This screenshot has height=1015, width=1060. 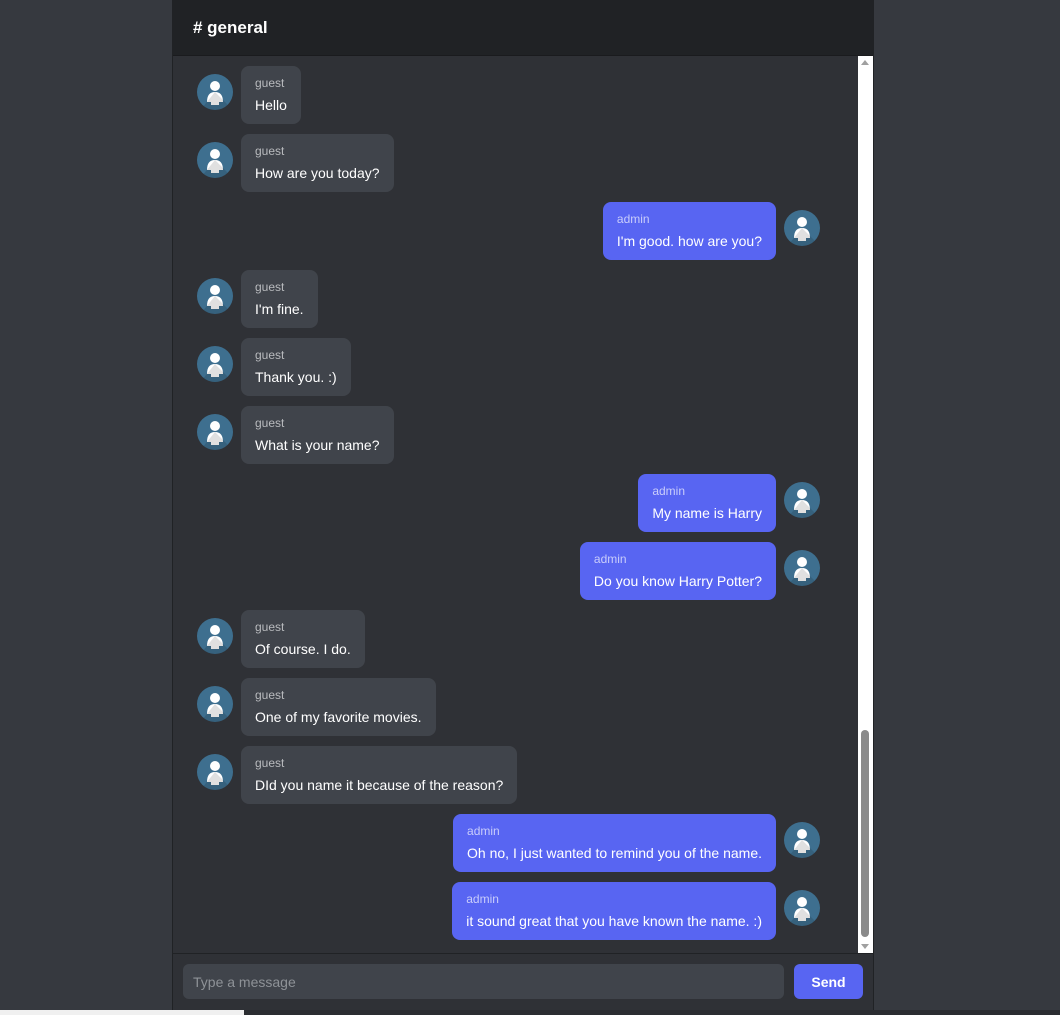 What do you see at coordinates (865, 833) in the screenshot?
I see `scroll-thumb` at bounding box center [865, 833].